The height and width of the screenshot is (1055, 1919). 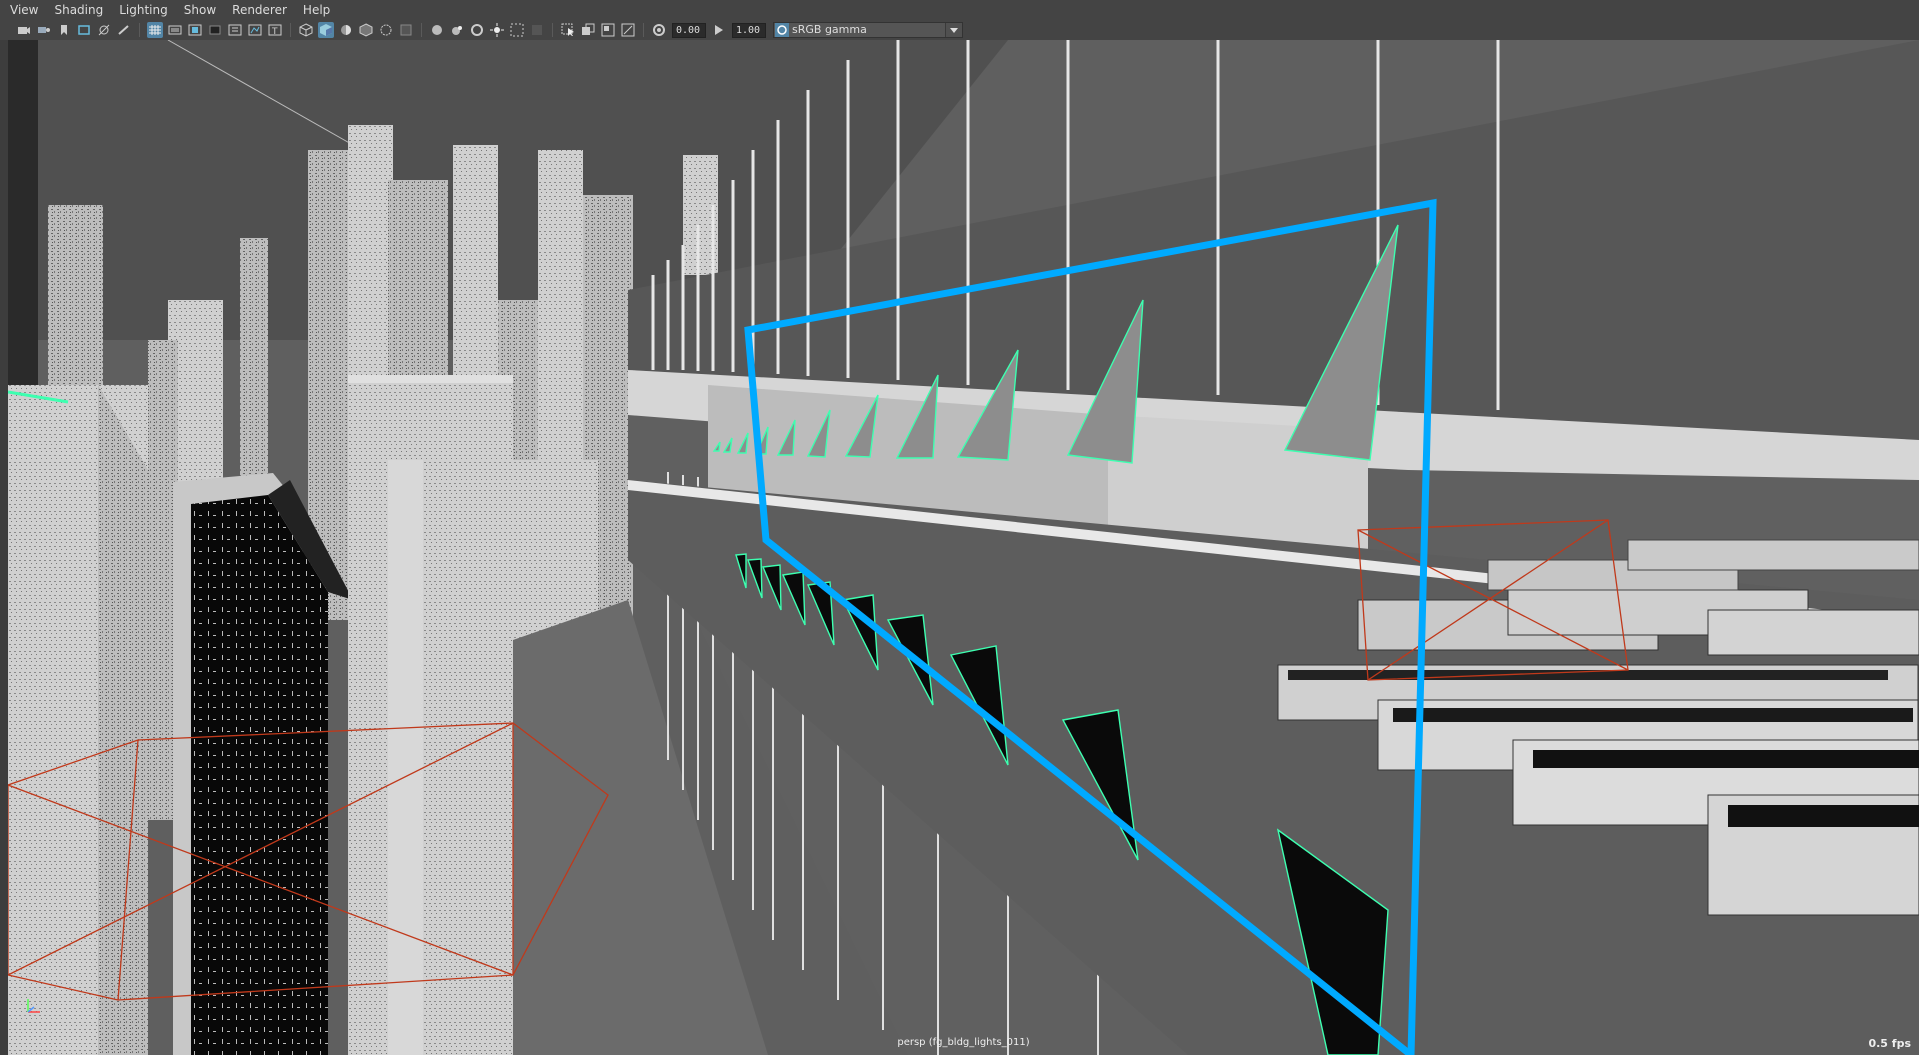 What do you see at coordinates (104, 30) in the screenshot?
I see `grid-icon` at bounding box center [104, 30].